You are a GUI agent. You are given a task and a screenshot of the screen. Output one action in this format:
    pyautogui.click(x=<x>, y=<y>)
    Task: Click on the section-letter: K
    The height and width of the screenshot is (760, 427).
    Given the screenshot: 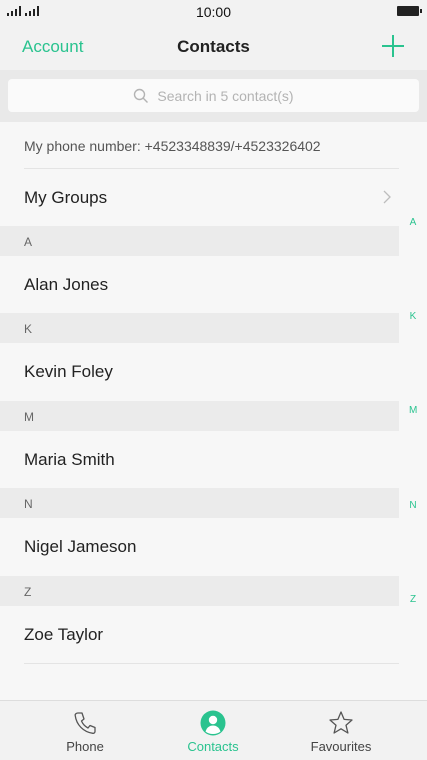 What is the action you would take?
    pyautogui.click(x=28, y=329)
    